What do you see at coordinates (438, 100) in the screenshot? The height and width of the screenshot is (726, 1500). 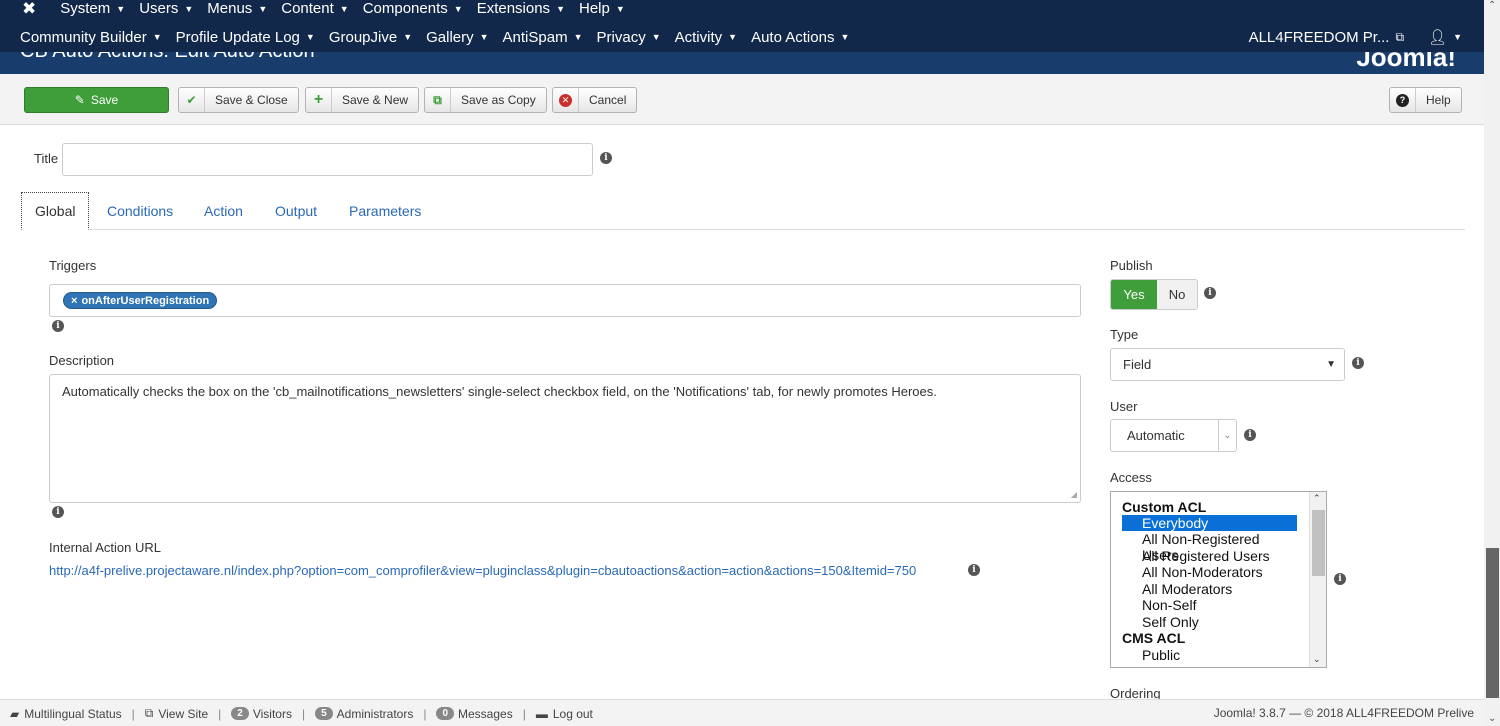 I see `copy-icon: ⧉` at bounding box center [438, 100].